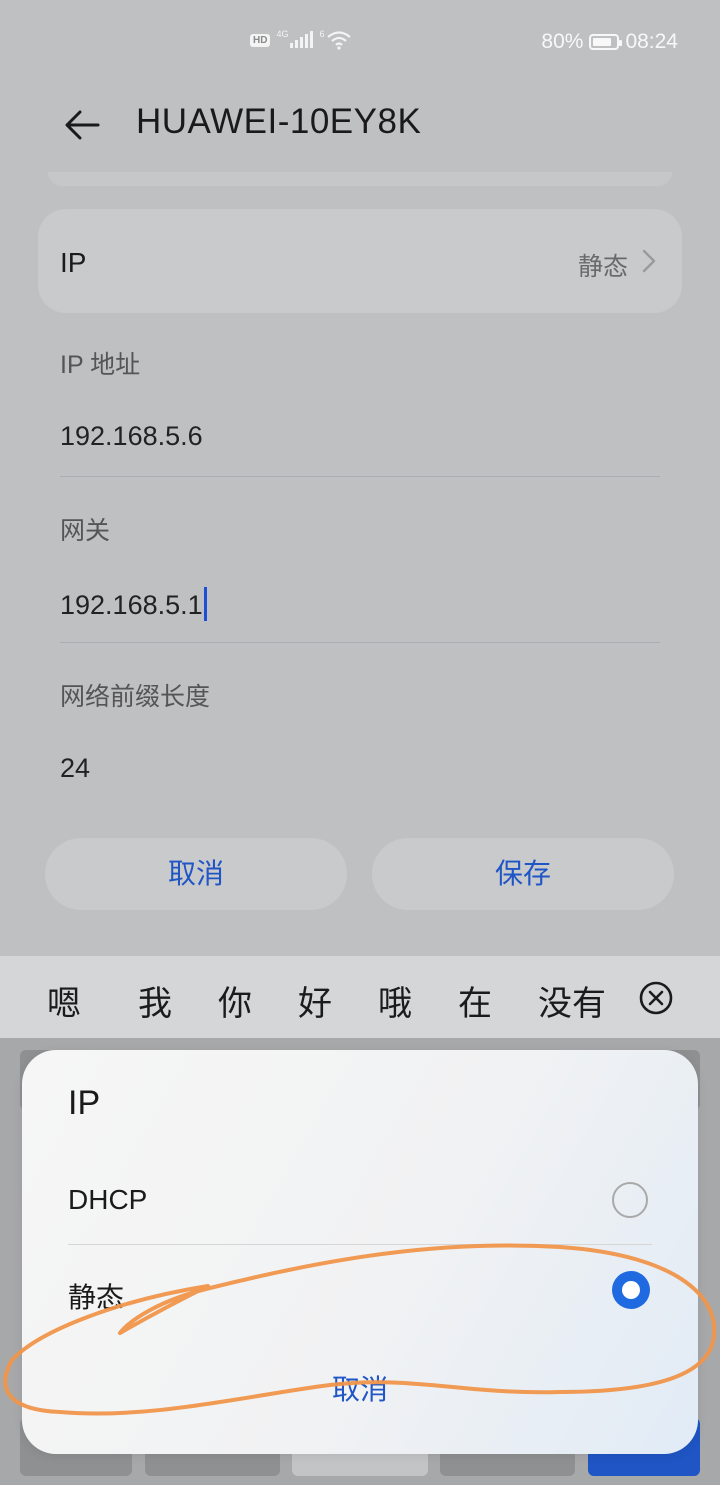  Describe the element at coordinates (656, 998) in the screenshot. I see `close-circle-icon` at that location.